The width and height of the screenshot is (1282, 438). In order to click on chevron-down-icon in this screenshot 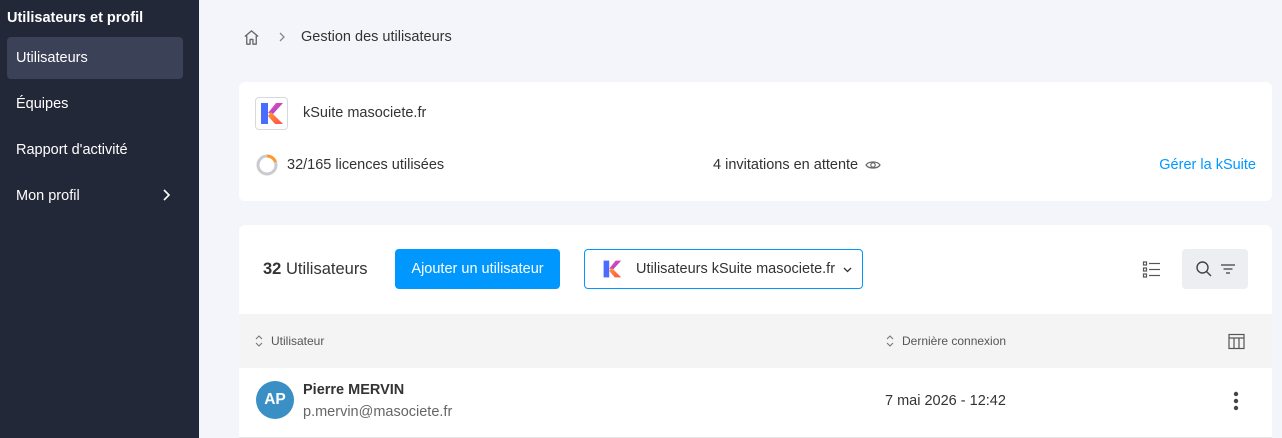, I will do `click(847, 270)`.